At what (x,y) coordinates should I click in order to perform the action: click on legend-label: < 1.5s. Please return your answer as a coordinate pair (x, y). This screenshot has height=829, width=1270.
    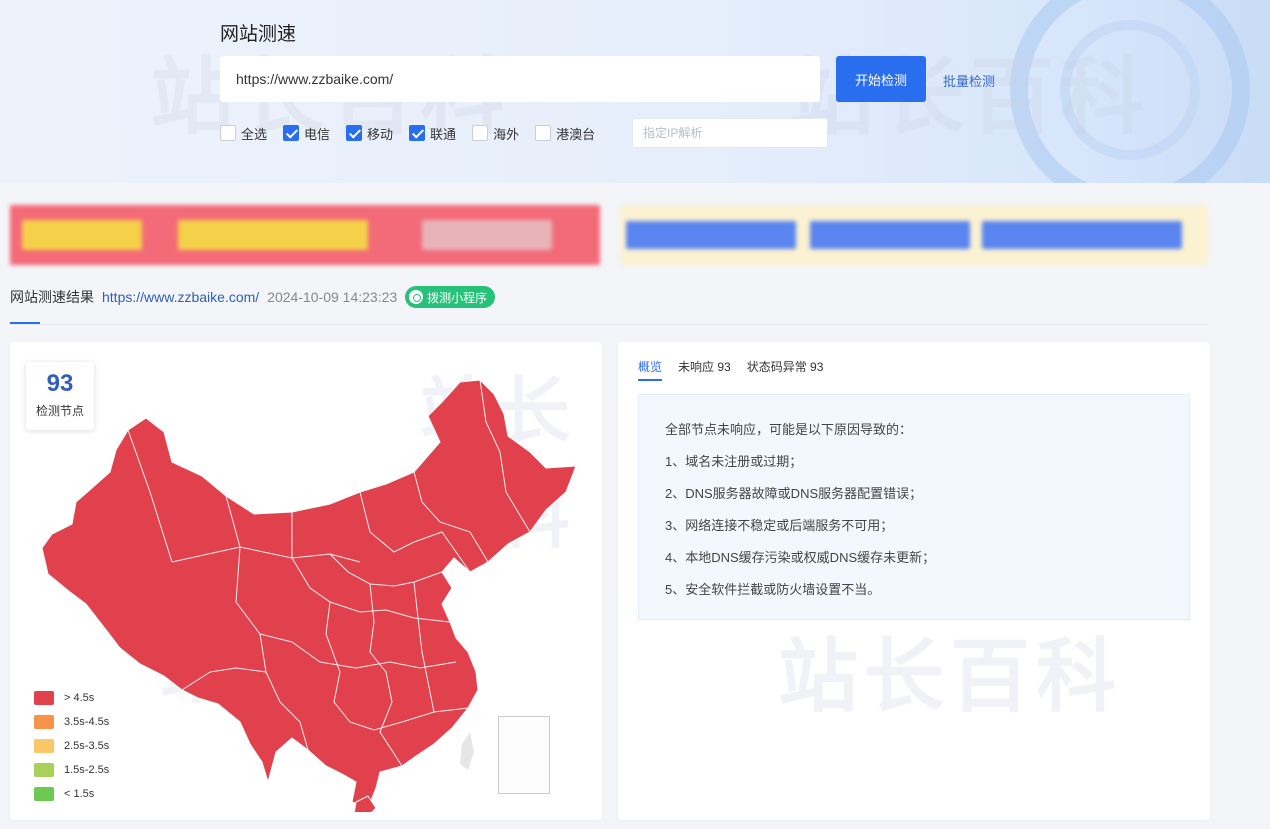
    Looking at the image, I should click on (79, 794).